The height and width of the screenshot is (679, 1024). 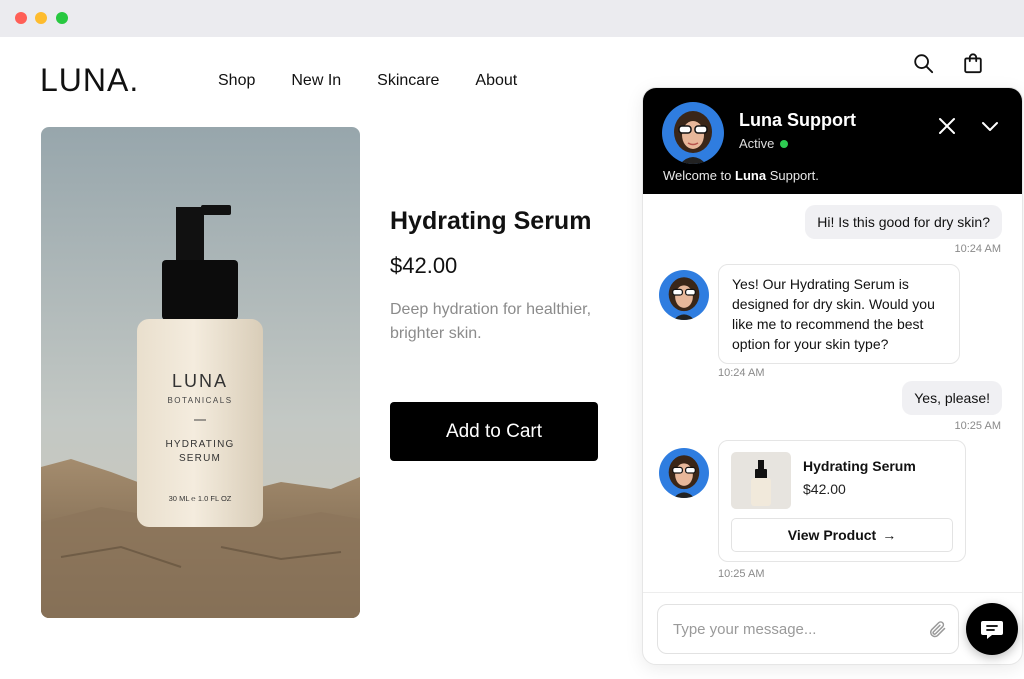 What do you see at coordinates (947, 126) in the screenshot?
I see `close-icon` at bounding box center [947, 126].